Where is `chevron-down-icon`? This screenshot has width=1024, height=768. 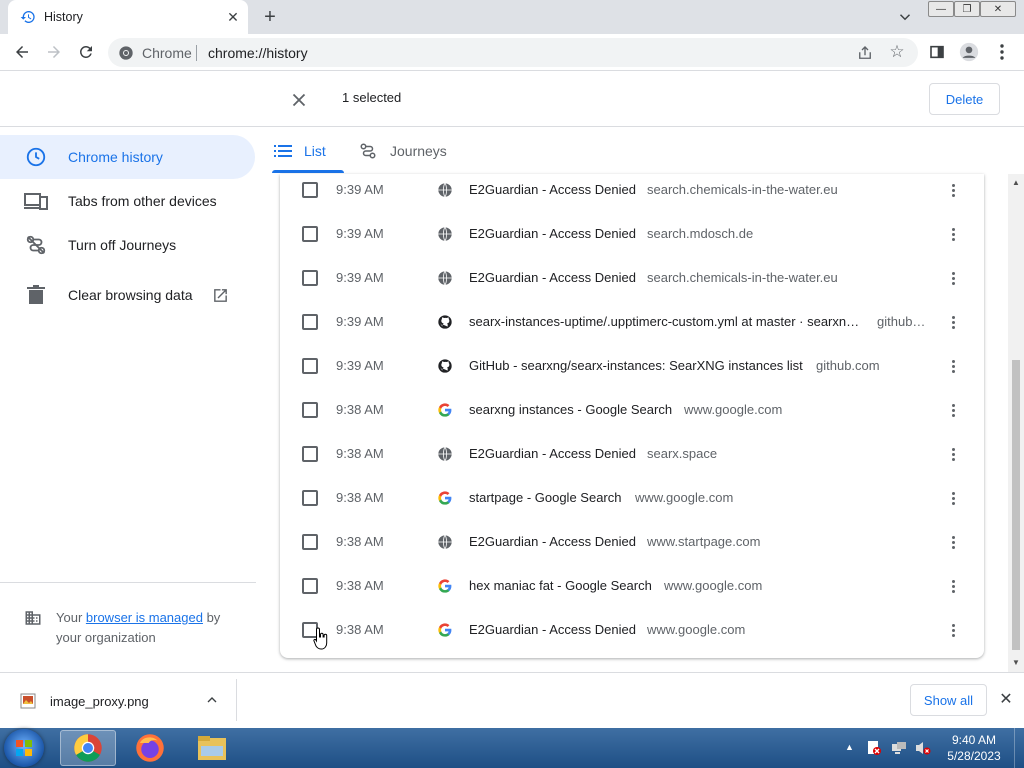 chevron-down-icon is located at coordinates (905, 17).